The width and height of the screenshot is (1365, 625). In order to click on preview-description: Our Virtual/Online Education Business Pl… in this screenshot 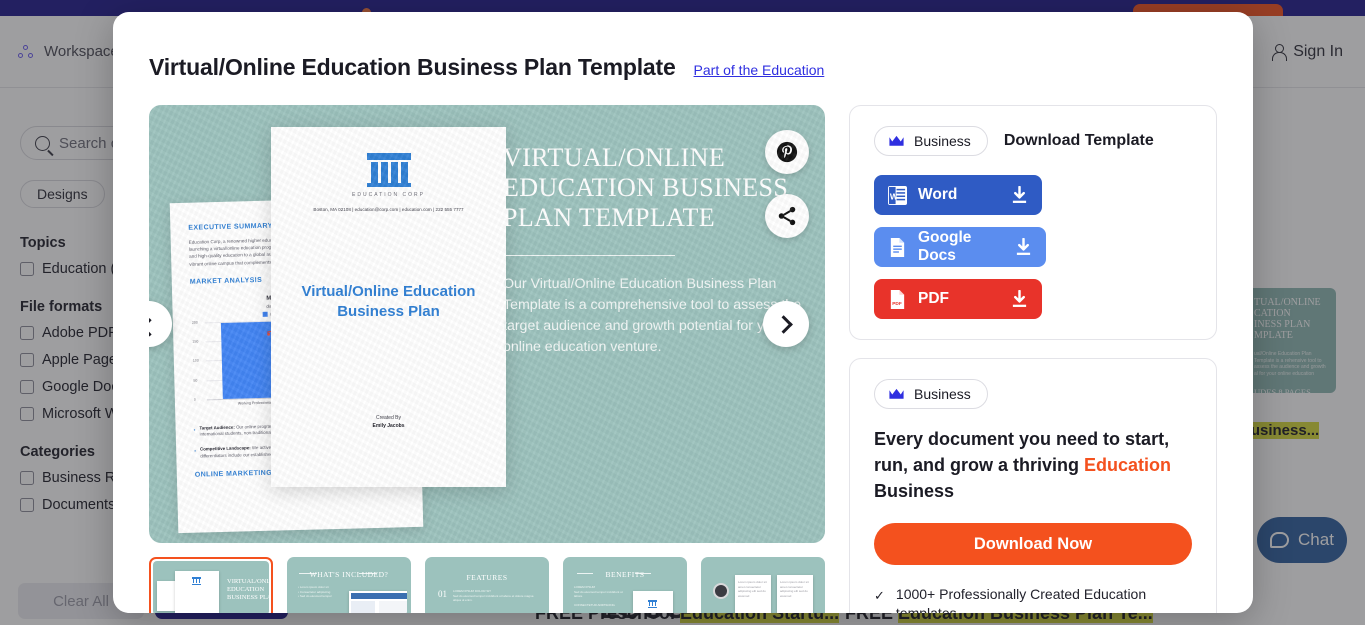, I will do `click(652, 315)`.